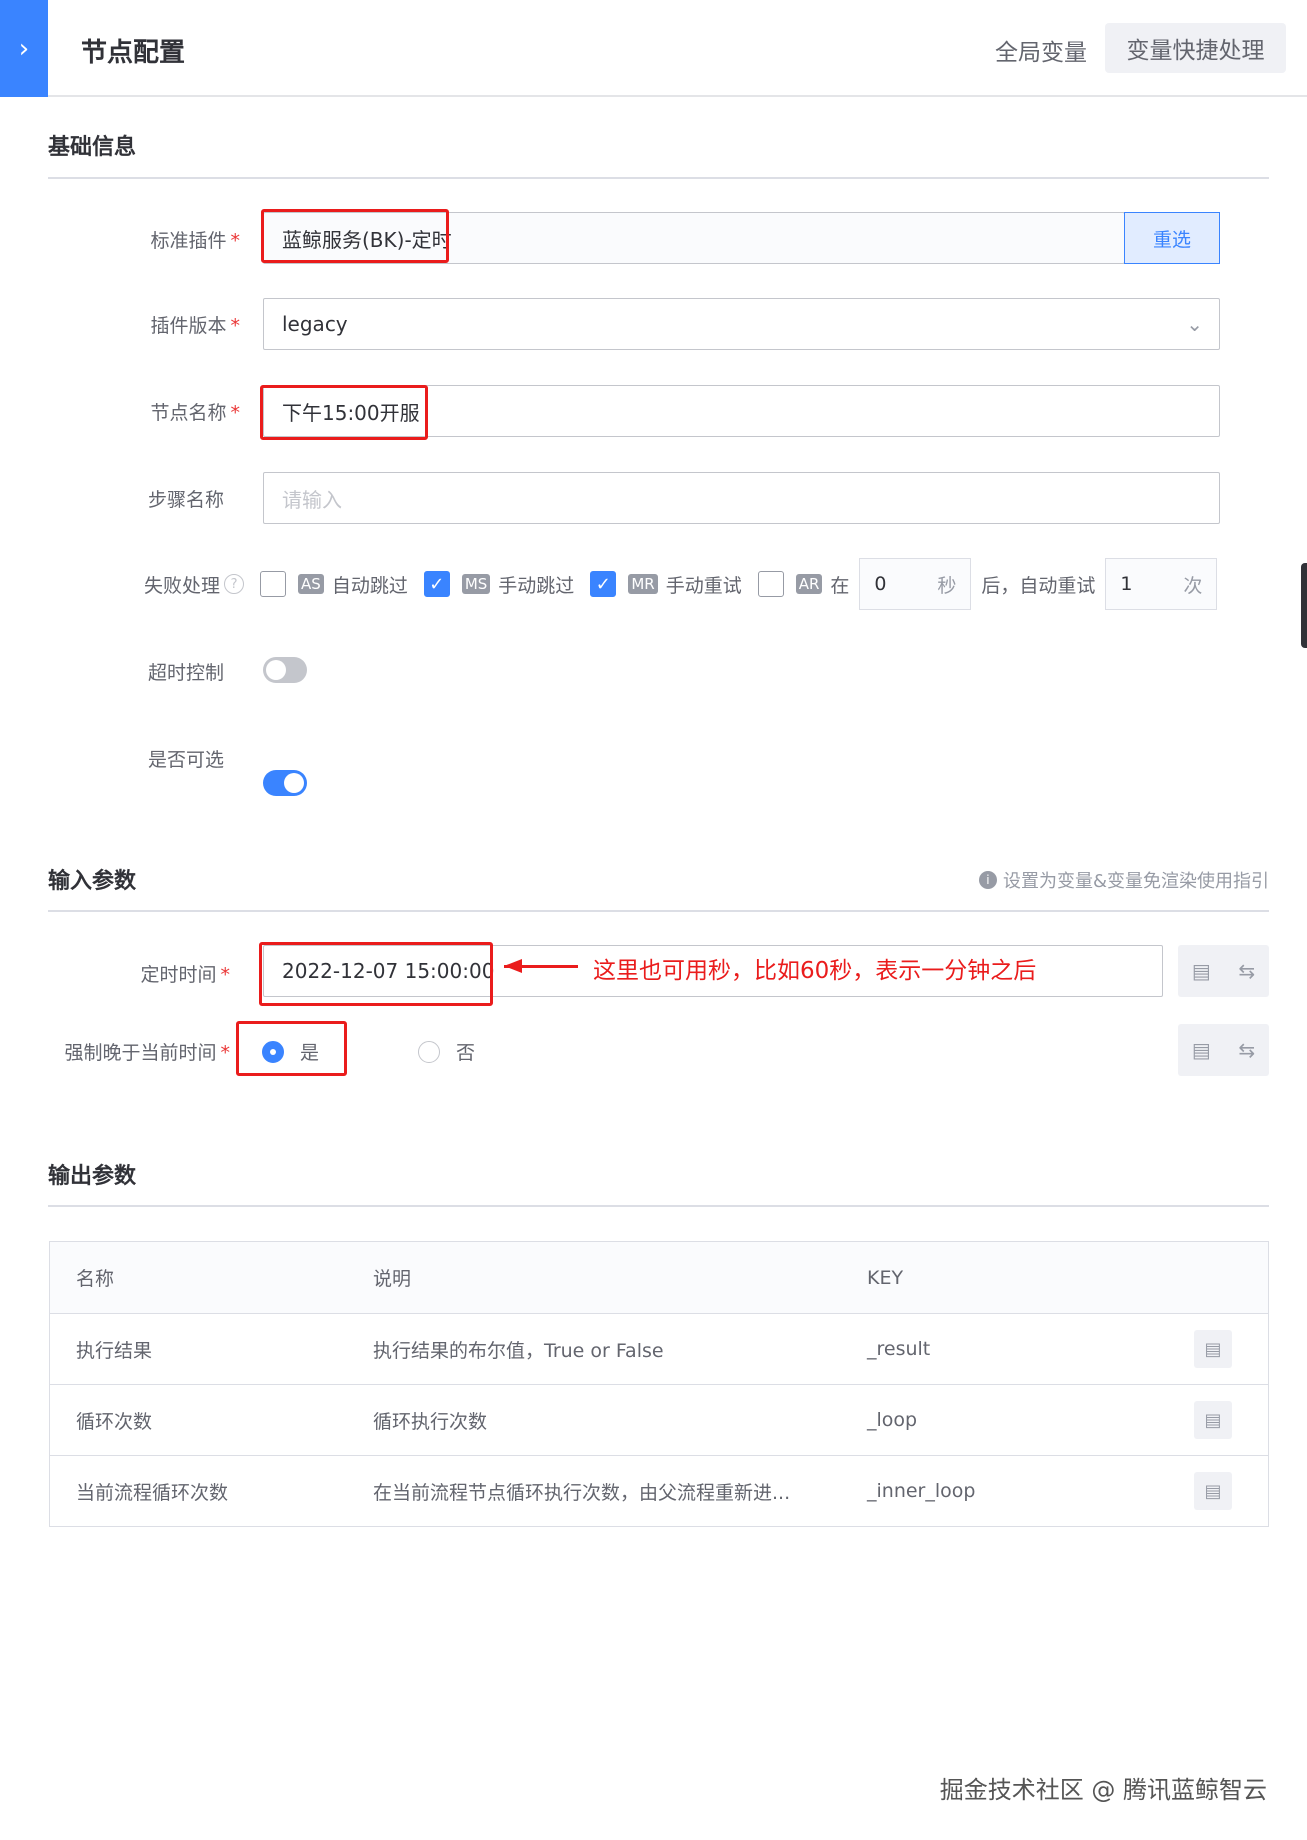  Describe the element at coordinates (741, 498) in the screenshot. I see `step-name-input: 请输入` at that location.